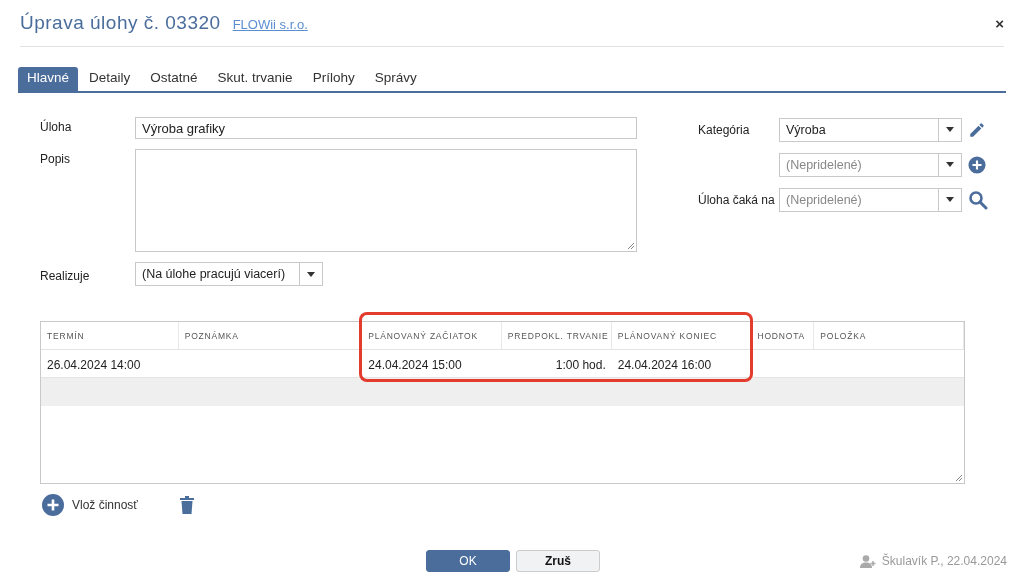  I want to click on close-button: ×, so click(999, 23).